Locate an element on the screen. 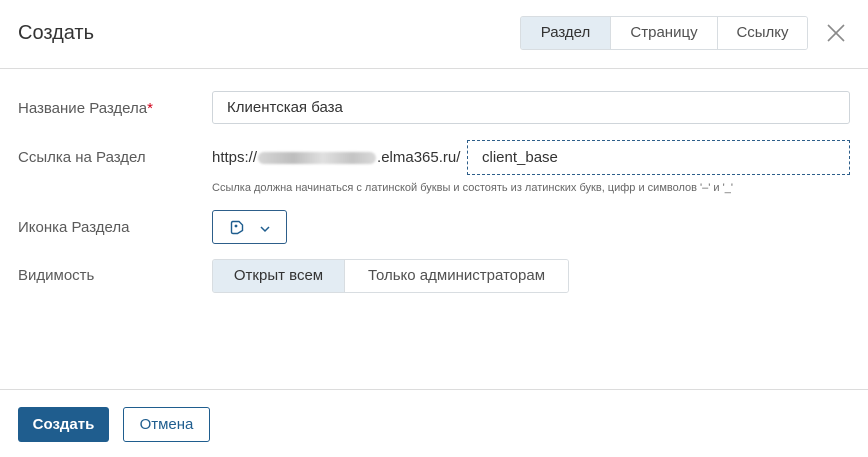  url-prefix: https:// .elma365.ru/ is located at coordinates (336, 157).